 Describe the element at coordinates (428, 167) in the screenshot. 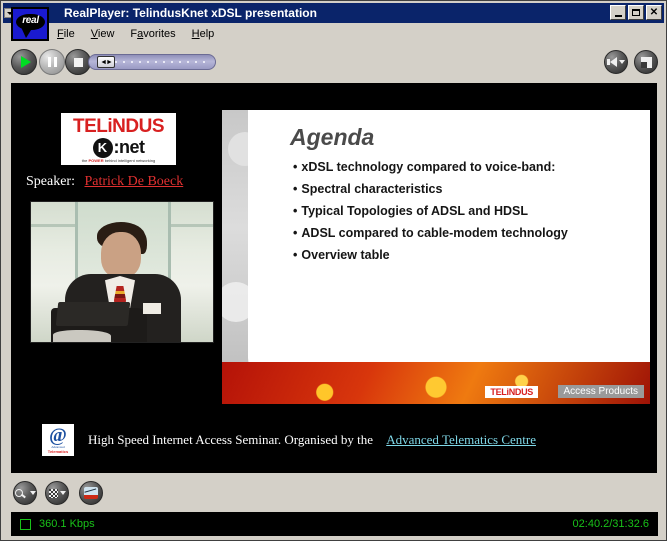

I see `bullet-text: xDSL technology compared to voice-band:` at that location.